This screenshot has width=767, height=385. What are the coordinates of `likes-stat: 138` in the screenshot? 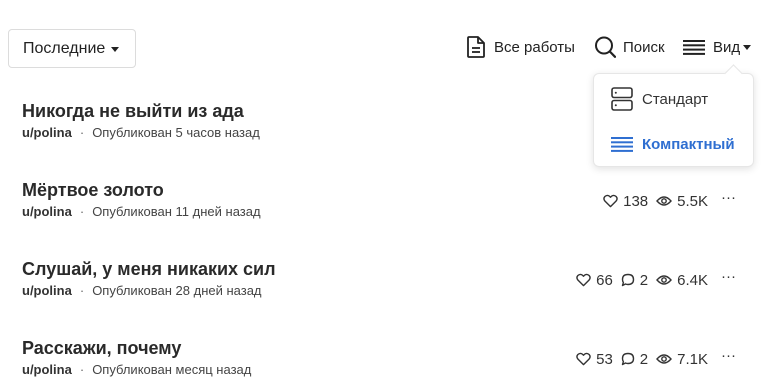 It's located at (625, 201).